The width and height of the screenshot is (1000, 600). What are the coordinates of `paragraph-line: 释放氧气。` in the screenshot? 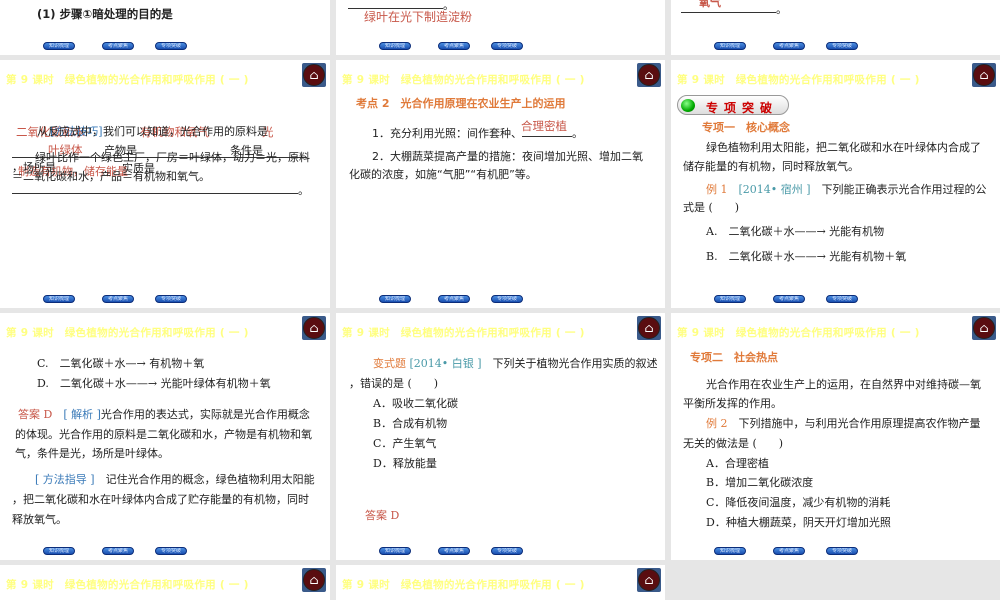 It's located at (39, 519).